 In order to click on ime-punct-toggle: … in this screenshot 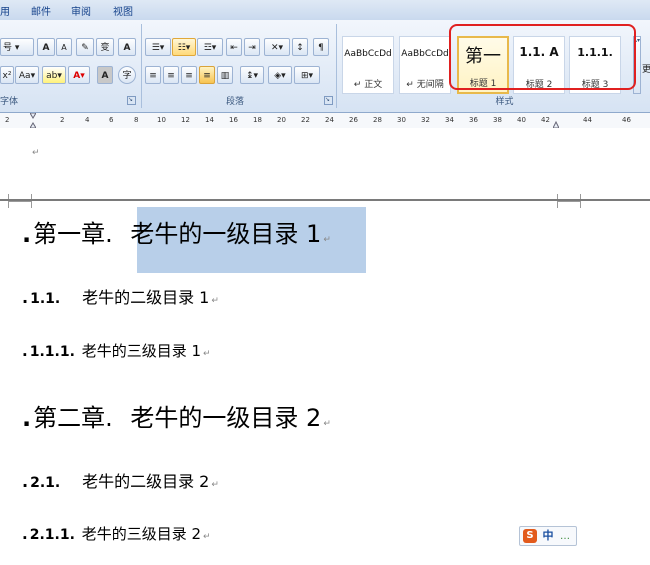, I will do `click(565, 536)`.